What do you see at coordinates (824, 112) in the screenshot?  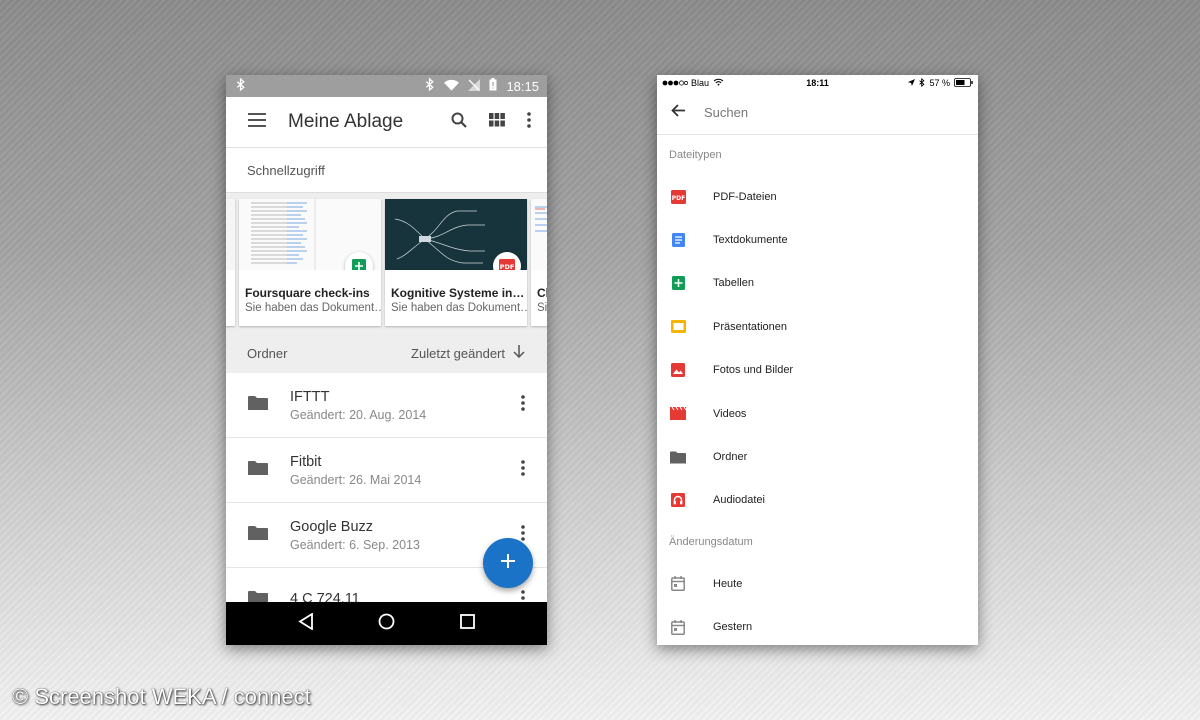 I see `search-input` at bounding box center [824, 112].